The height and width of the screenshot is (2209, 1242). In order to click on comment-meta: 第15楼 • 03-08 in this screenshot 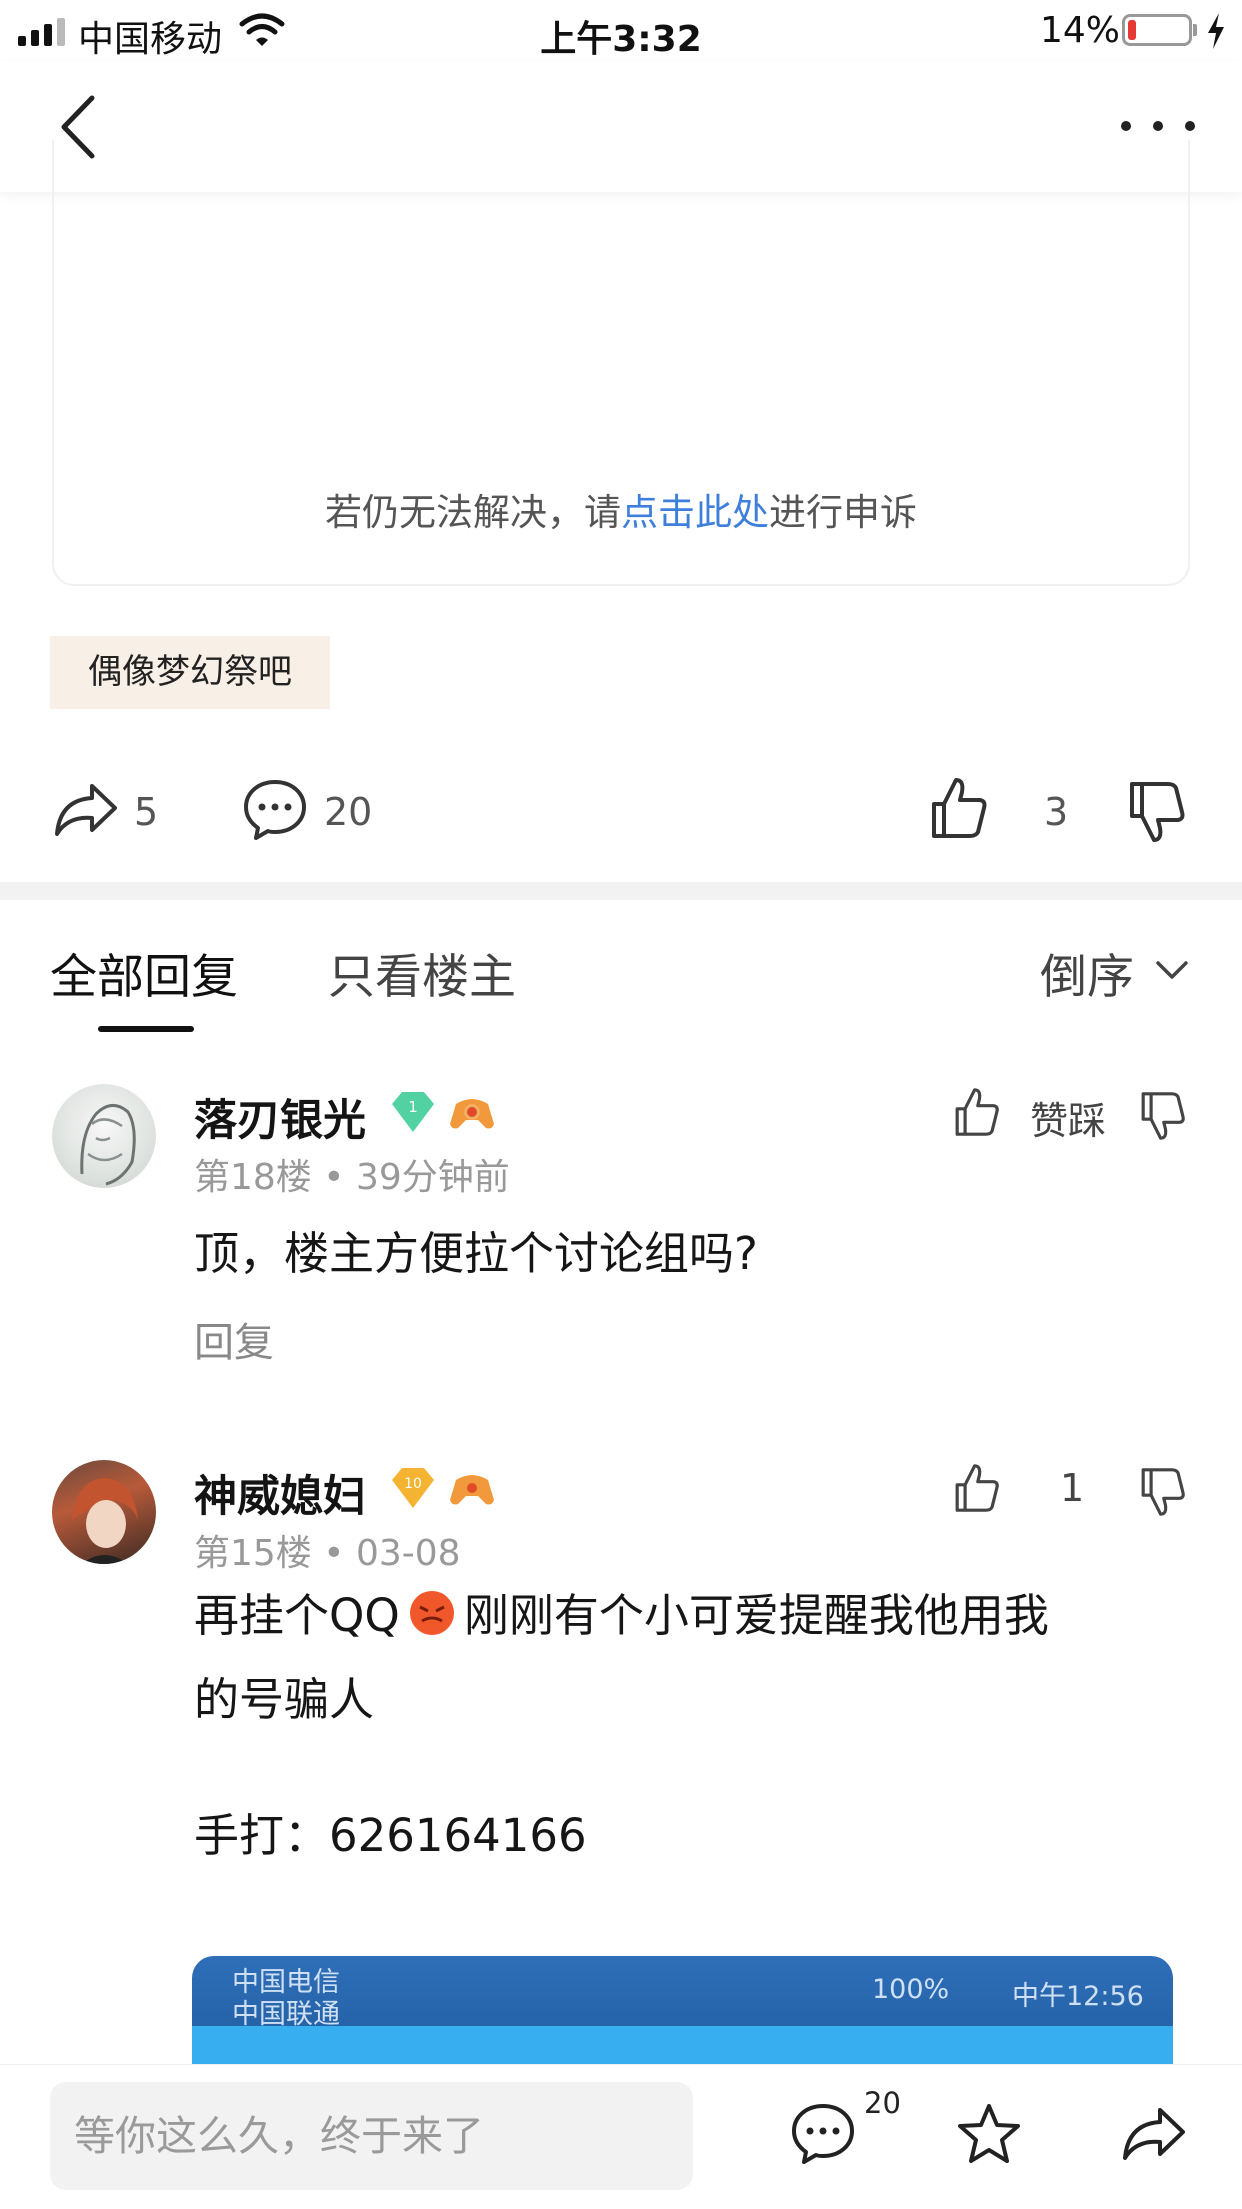, I will do `click(327, 1550)`.